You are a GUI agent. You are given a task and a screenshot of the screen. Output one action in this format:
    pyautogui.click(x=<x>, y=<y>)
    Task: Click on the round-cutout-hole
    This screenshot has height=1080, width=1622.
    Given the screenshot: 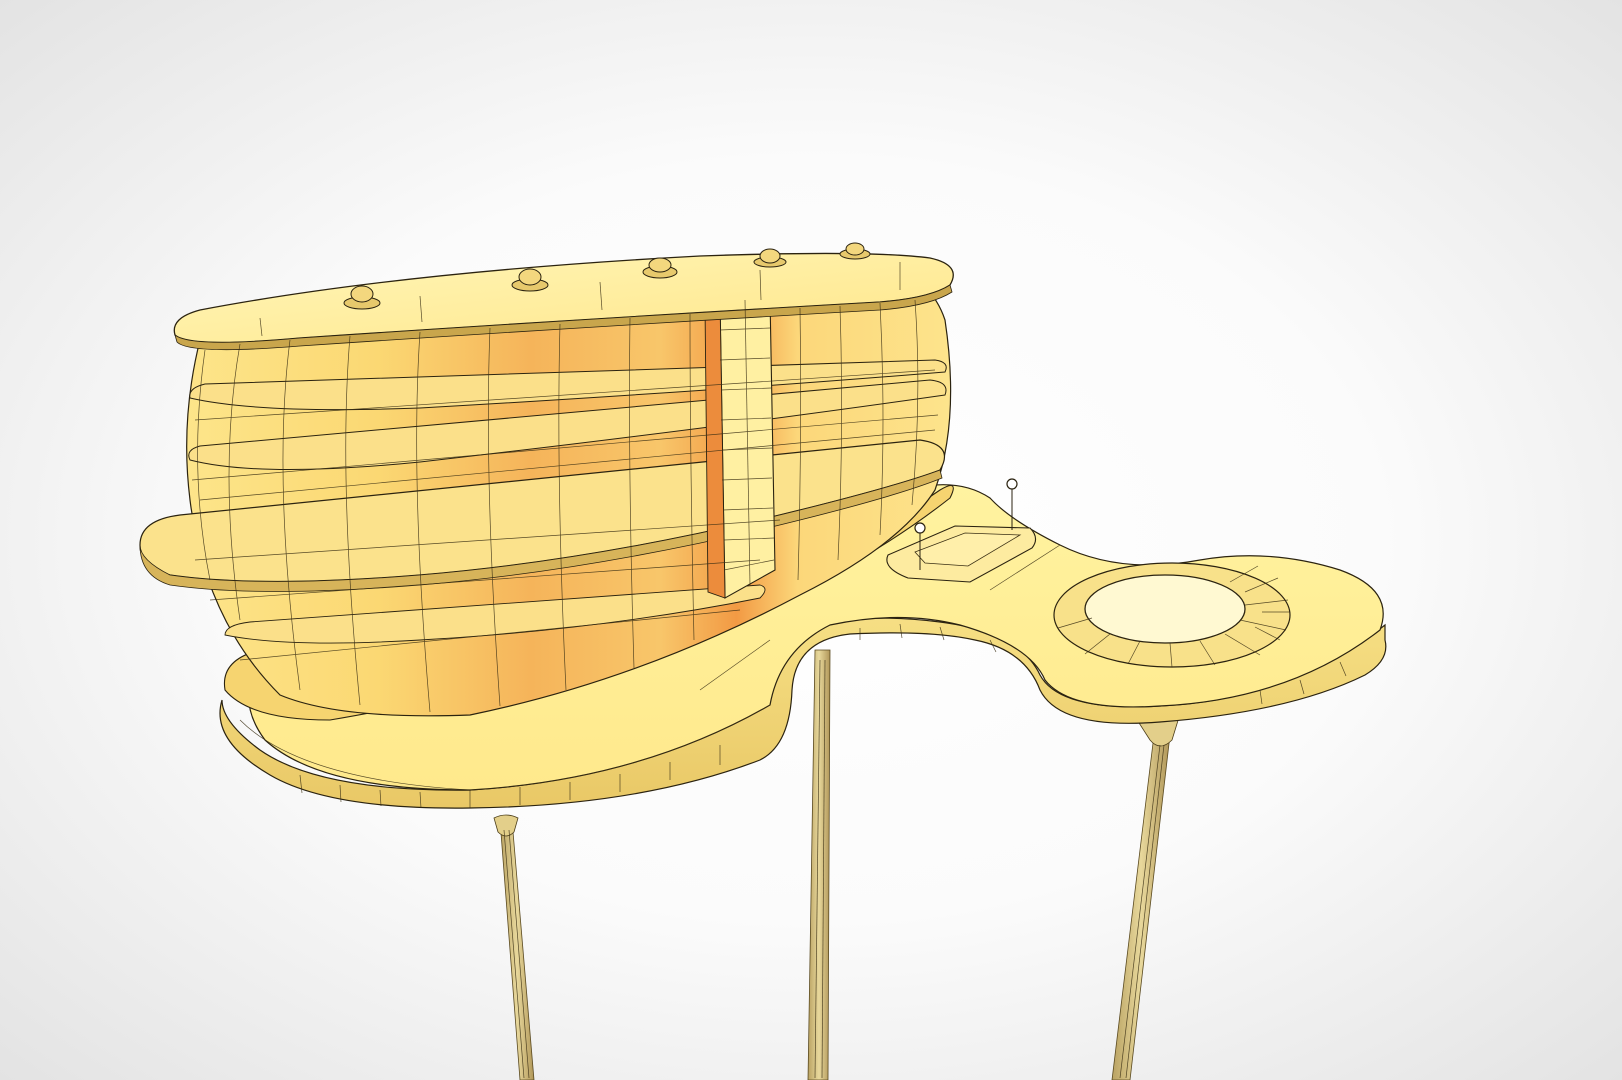 What is the action you would take?
    pyautogui.click(x=1165, y=609)
    